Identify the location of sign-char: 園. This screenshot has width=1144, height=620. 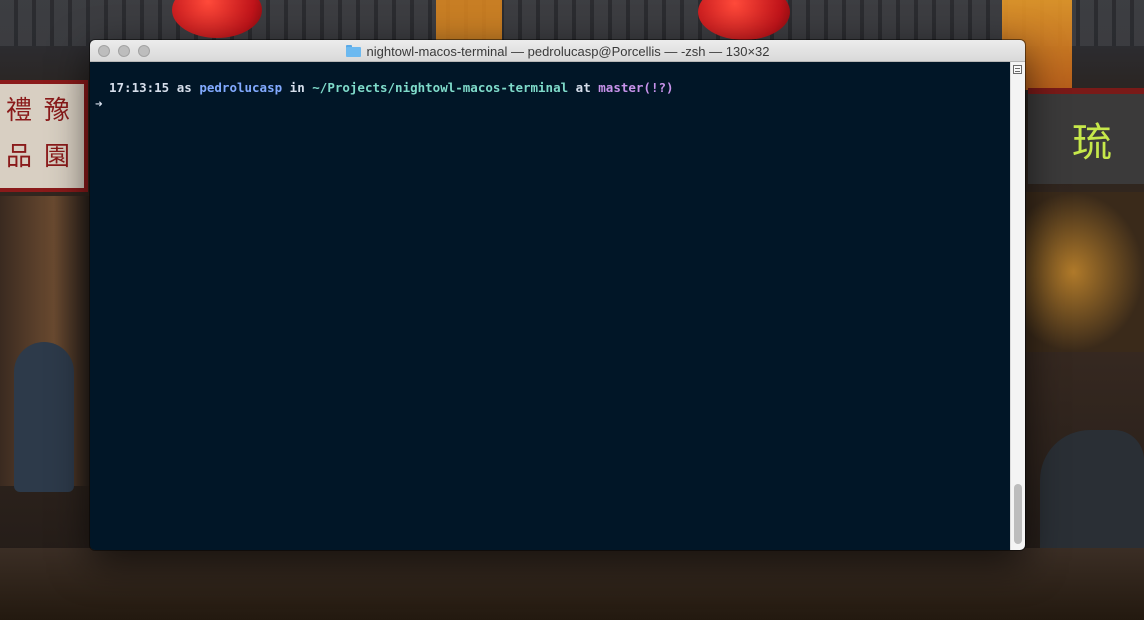
(57, 157).